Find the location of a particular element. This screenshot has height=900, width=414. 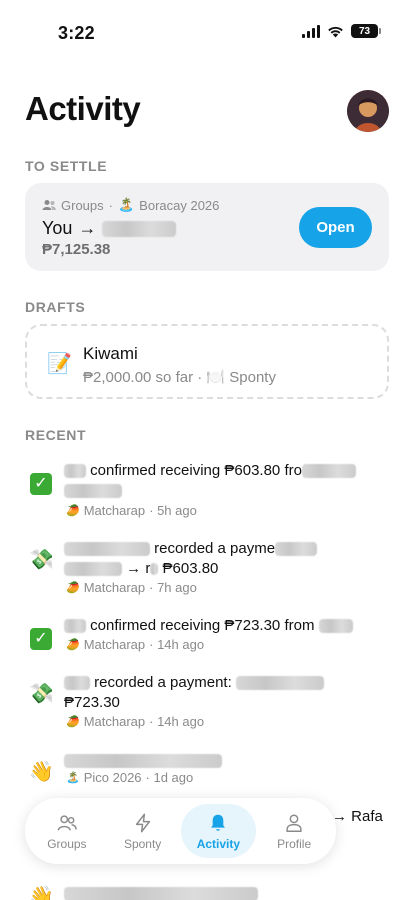

redacted-name is located at coordinates (139, 228).